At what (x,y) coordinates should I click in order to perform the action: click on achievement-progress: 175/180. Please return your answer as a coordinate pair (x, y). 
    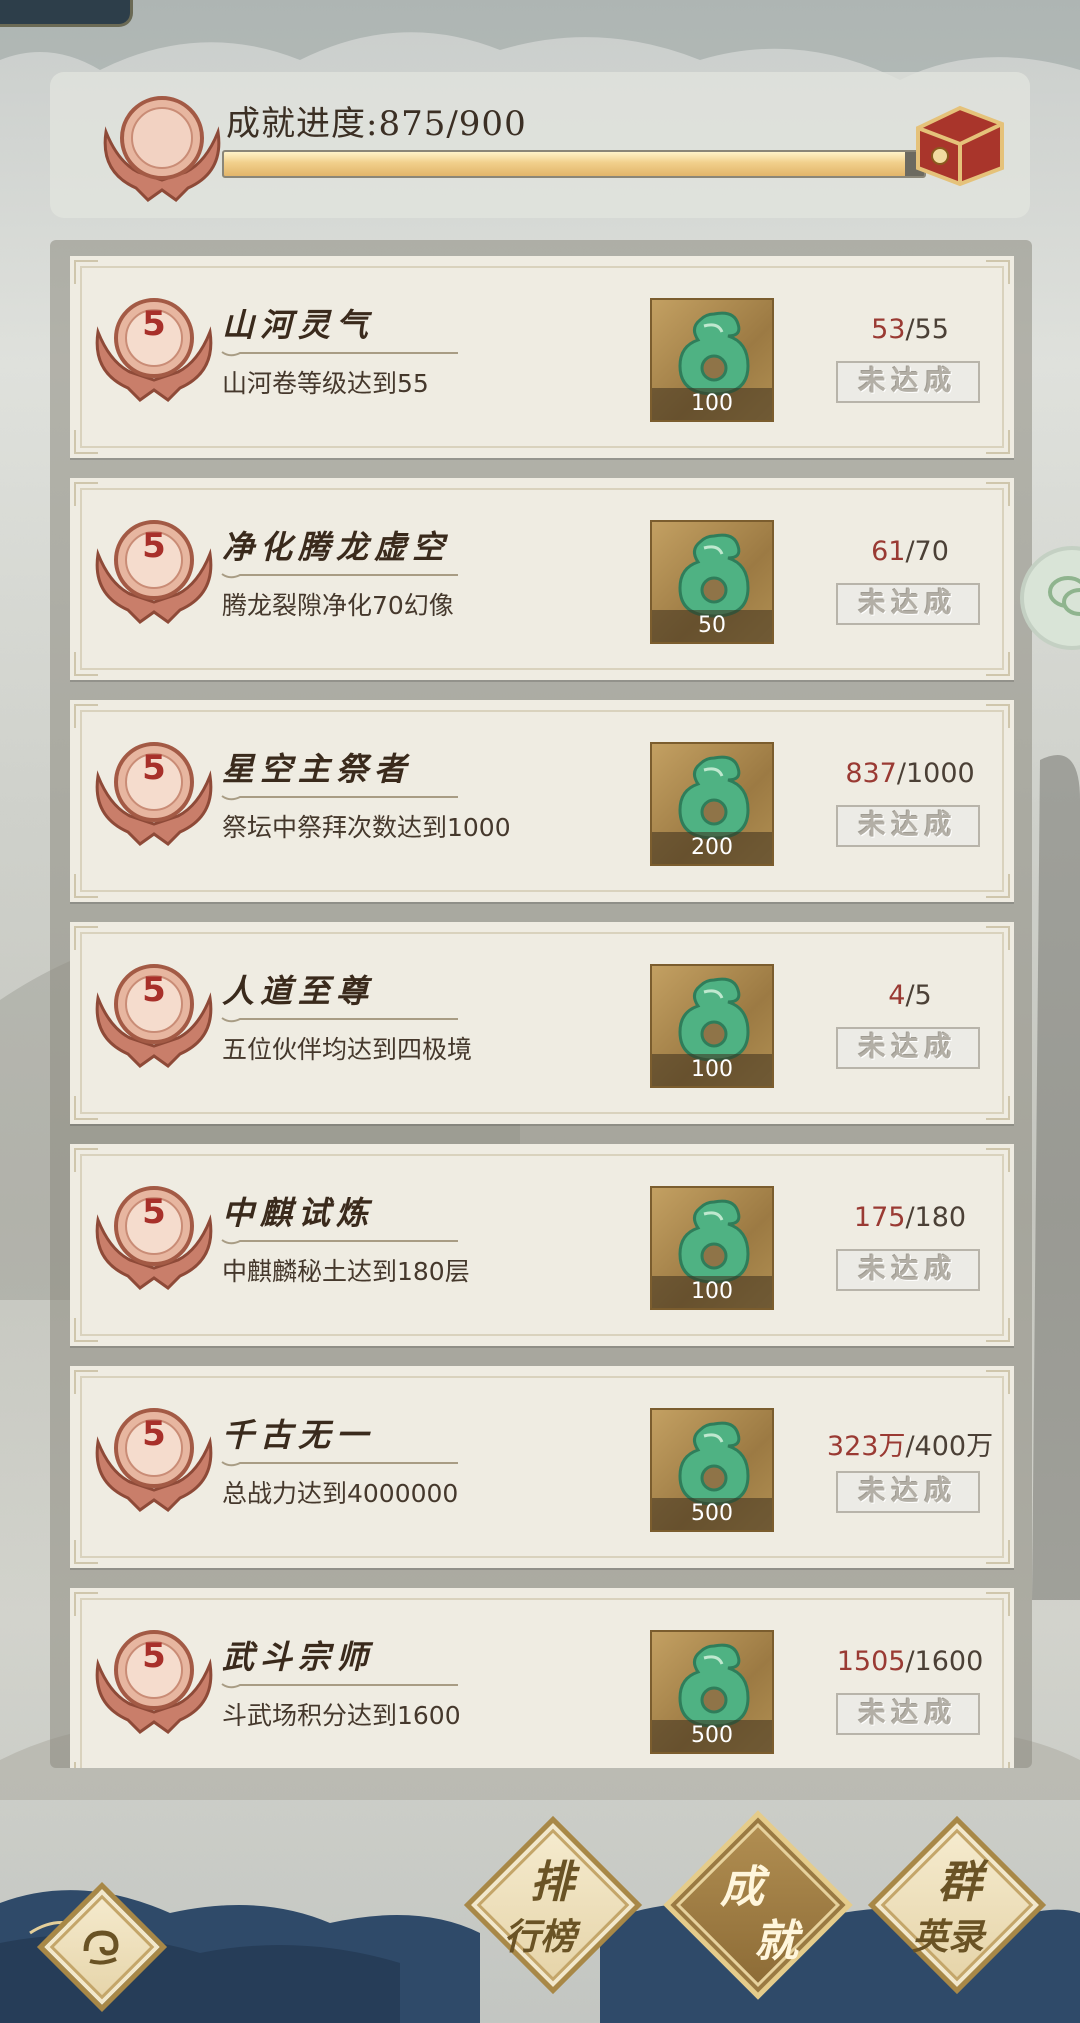
    Looking at the image, I should click on (910, 1217).